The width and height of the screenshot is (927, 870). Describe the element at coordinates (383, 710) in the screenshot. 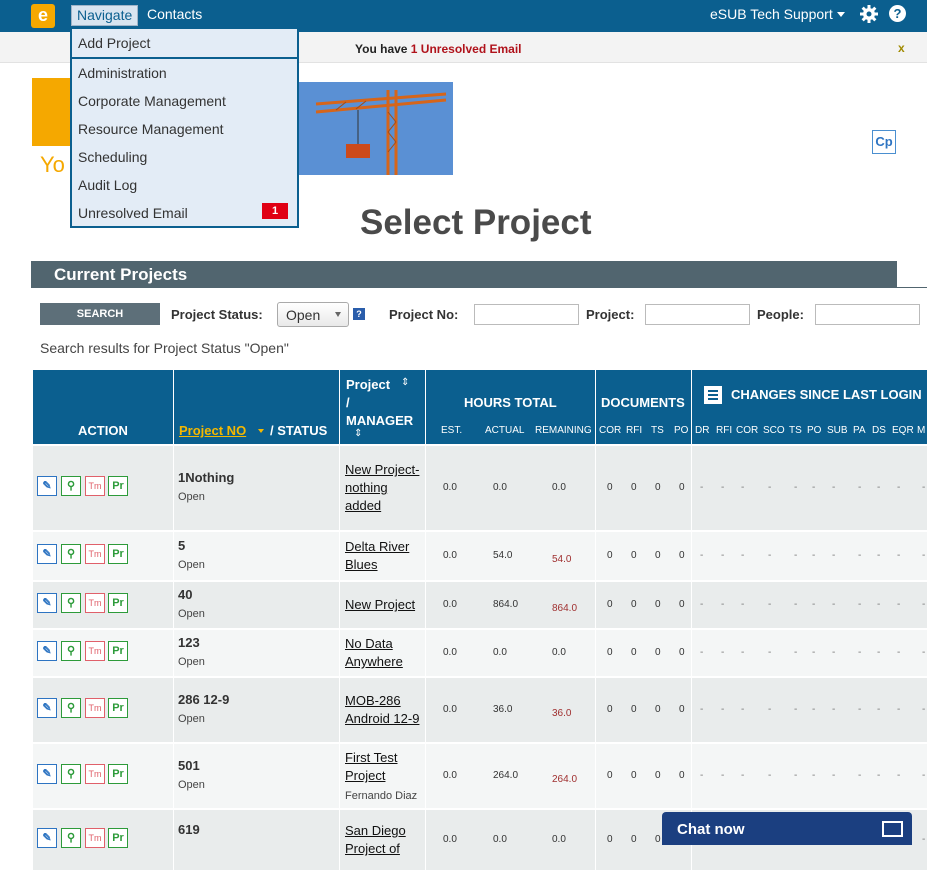

I see `project-name-link: MOB-286 Android 12-9` at that location.